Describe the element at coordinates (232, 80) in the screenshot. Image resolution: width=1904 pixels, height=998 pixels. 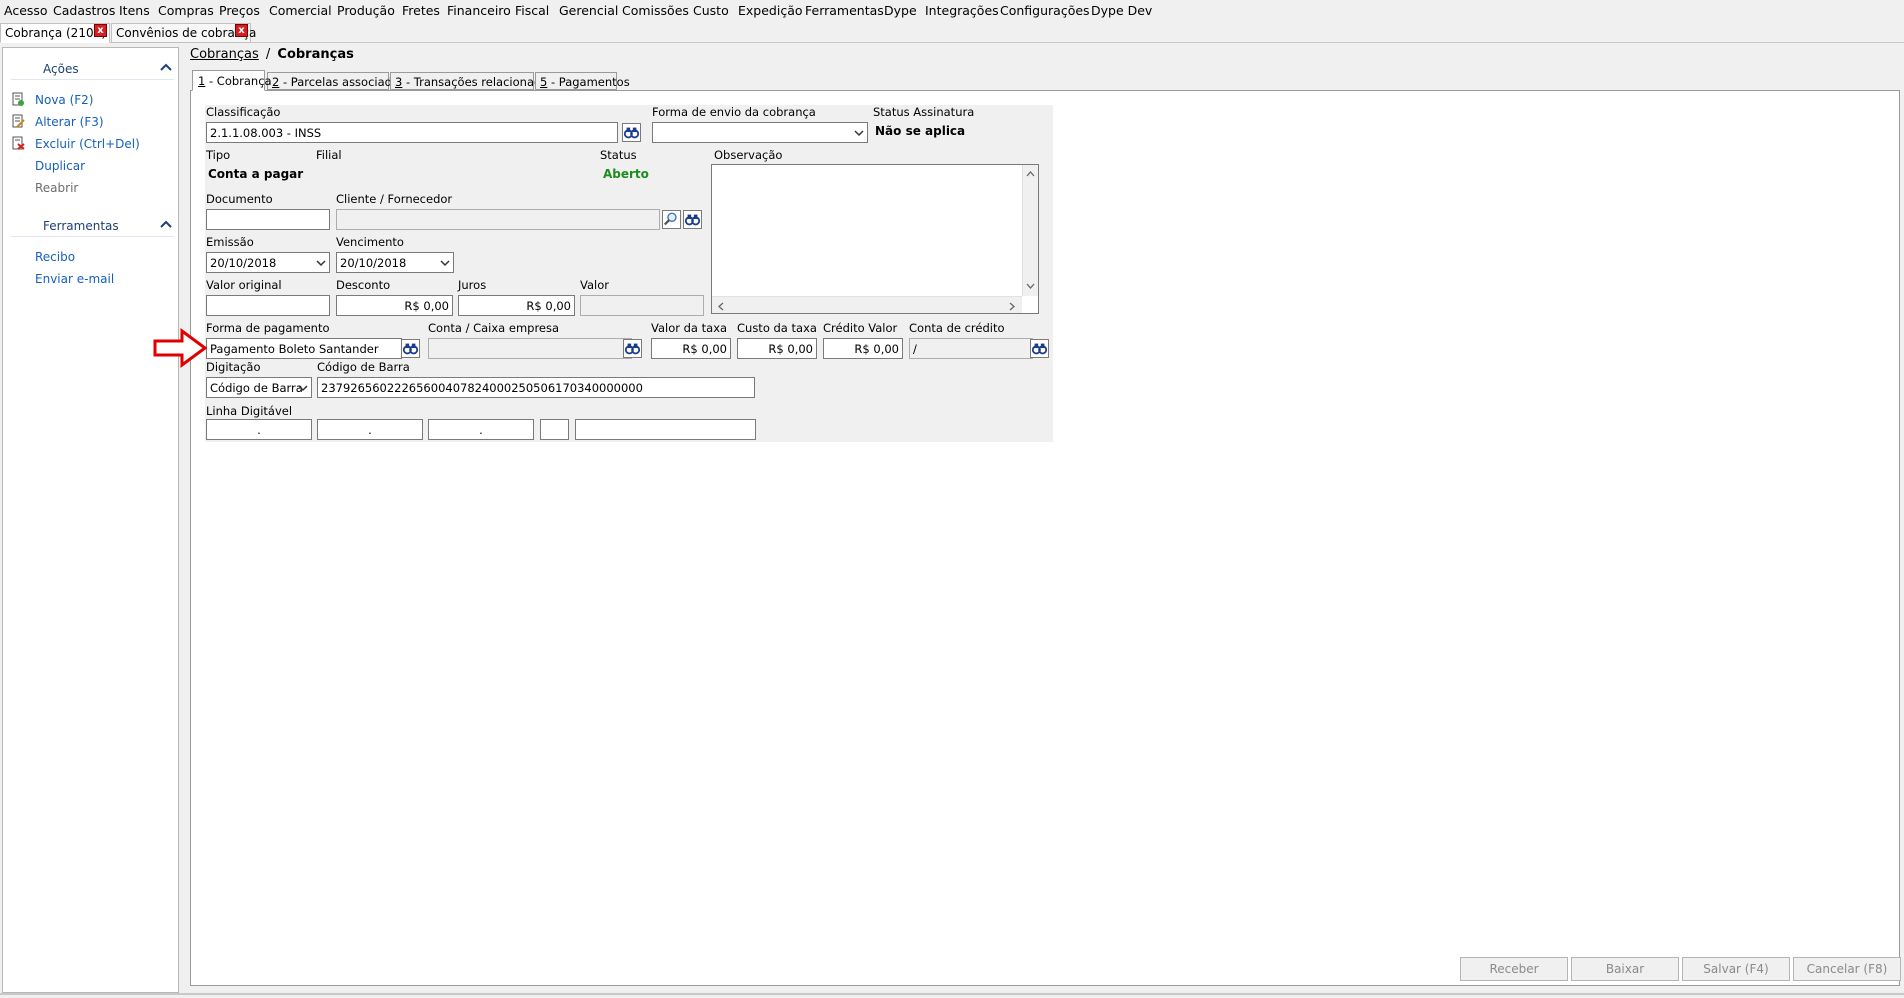
I see `tab-cobranca: 1 - Cobrança` at that location.